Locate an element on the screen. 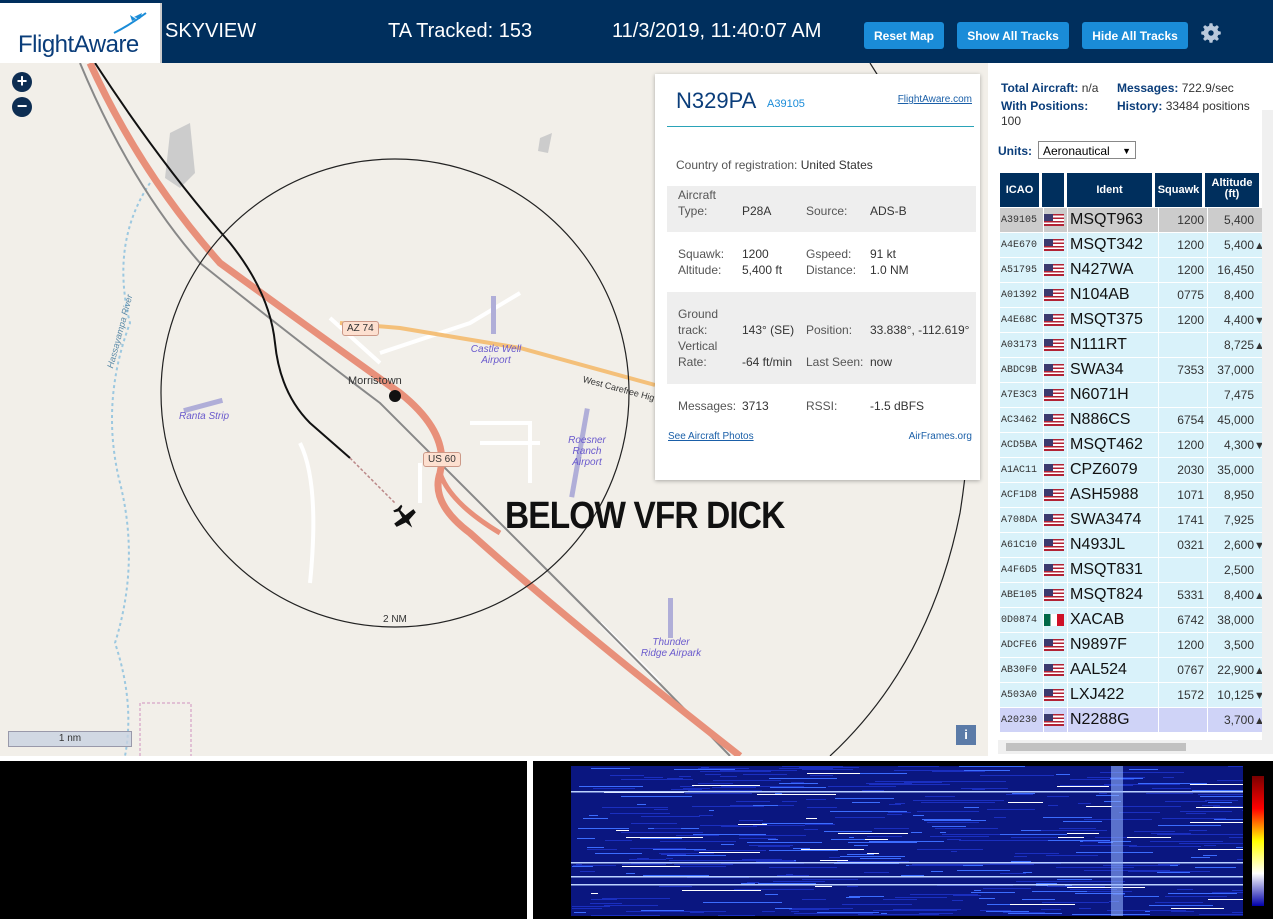 The height and width of the screenshot is (919, 1273). icao-cell: A01392 is located at coordinates (1022, 295).